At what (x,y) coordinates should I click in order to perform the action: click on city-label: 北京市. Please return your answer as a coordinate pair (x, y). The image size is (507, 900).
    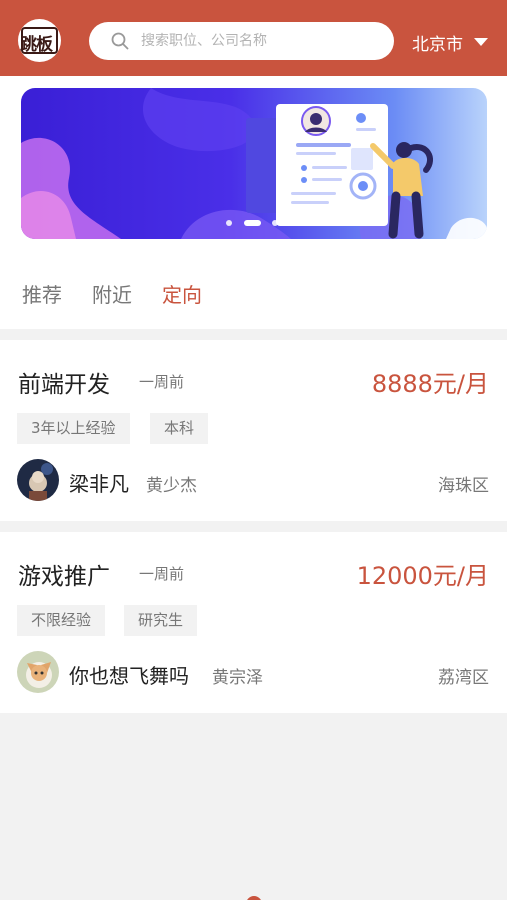
    Looking at the image, I should click on (437, 45).